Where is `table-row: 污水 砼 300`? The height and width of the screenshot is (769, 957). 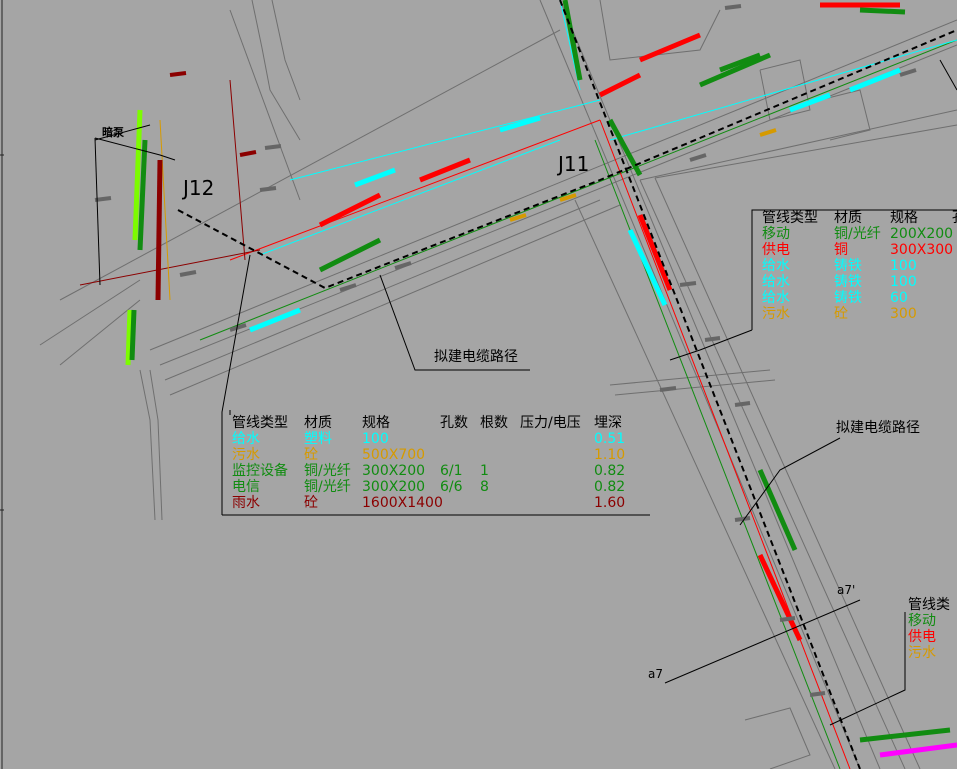 table-row: 污水 砼 300 is located at coordinates (859, 314).